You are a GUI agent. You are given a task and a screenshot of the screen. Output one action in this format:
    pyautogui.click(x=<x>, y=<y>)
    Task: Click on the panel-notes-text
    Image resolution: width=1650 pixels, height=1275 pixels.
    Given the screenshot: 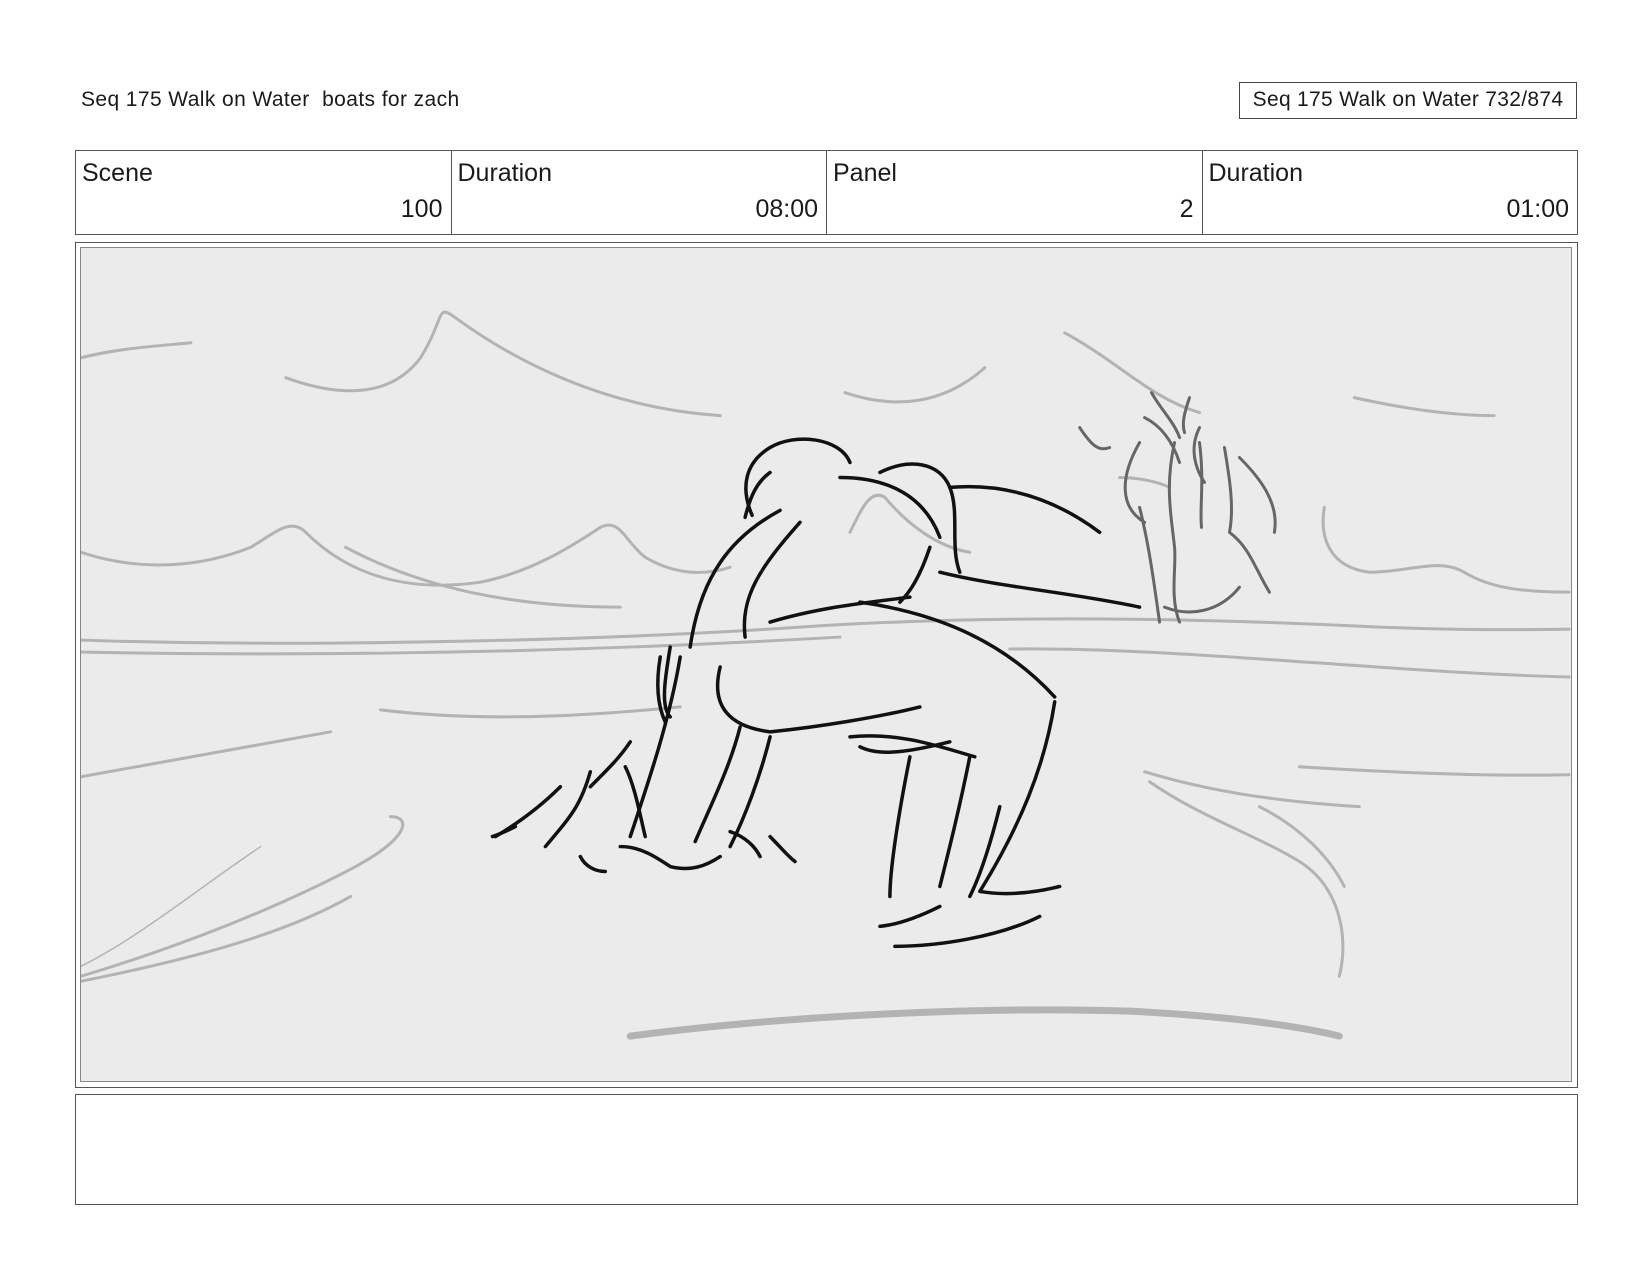 What is the action you would take?
    pyautogui.click(x=826, y=1105)
    